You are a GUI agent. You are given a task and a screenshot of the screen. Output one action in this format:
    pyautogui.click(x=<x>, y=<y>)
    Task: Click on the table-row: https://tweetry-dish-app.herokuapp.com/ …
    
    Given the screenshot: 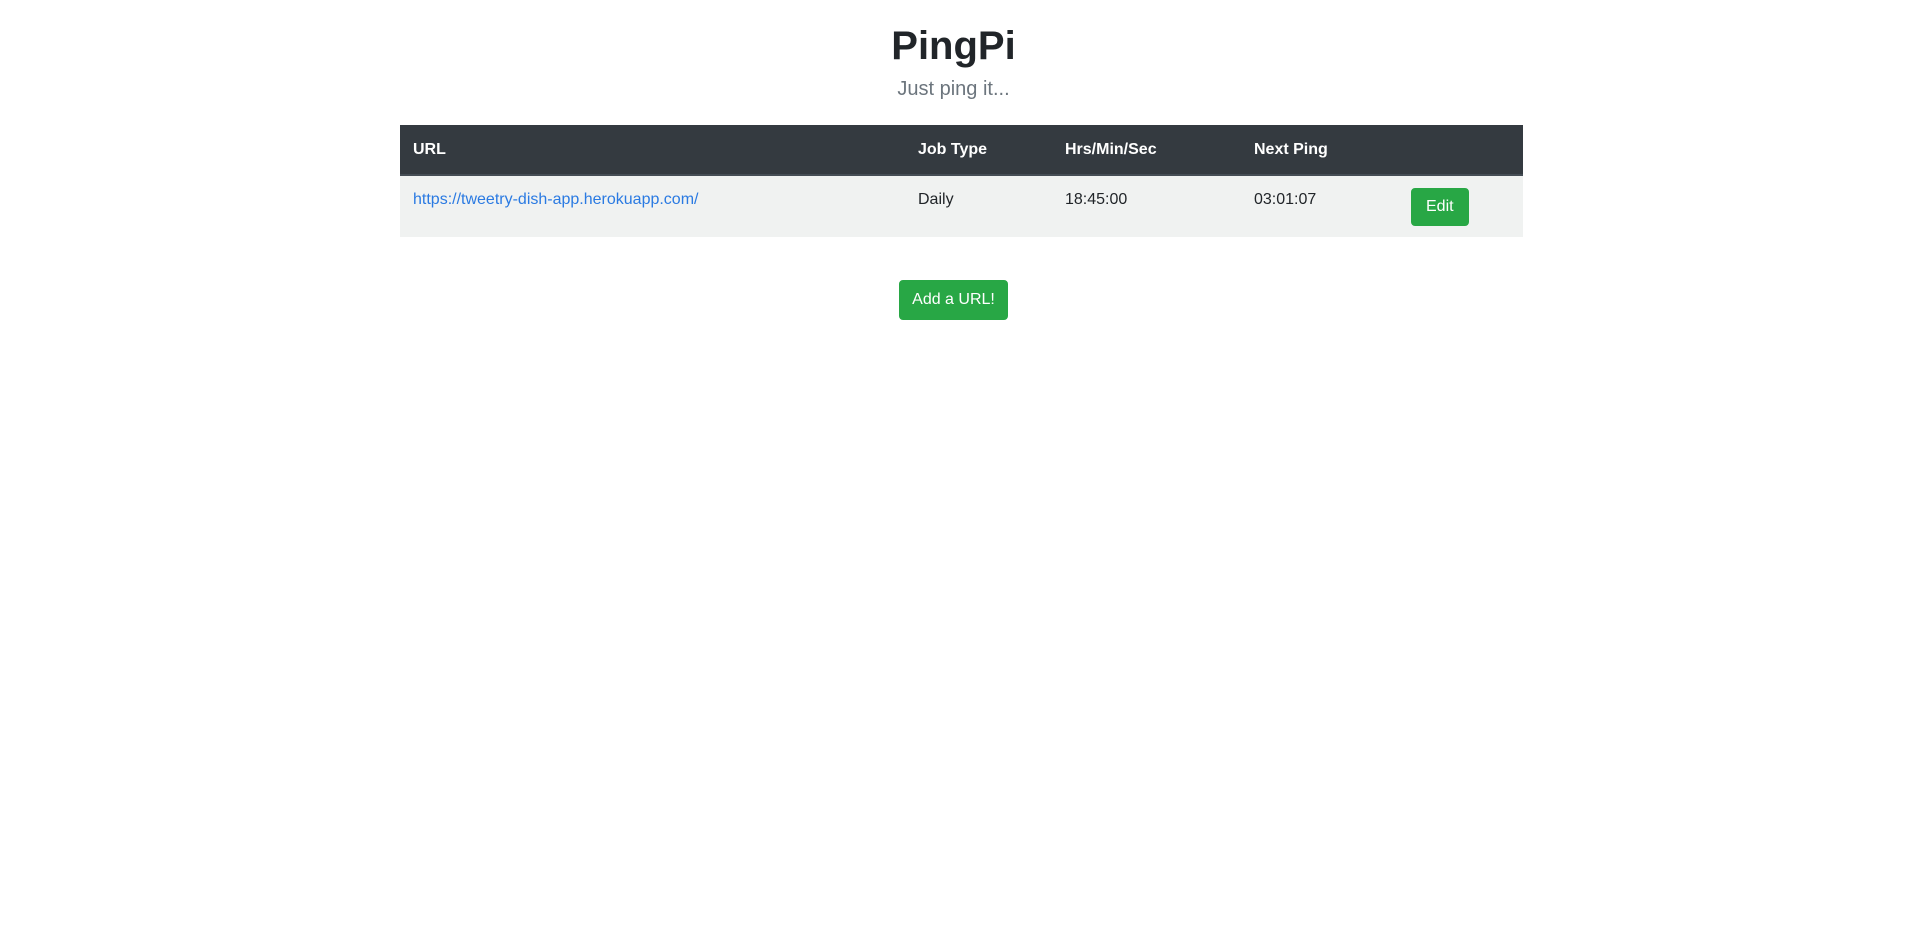 What is the action you would take?
    pyautogui.click(x=961, y=206)
    